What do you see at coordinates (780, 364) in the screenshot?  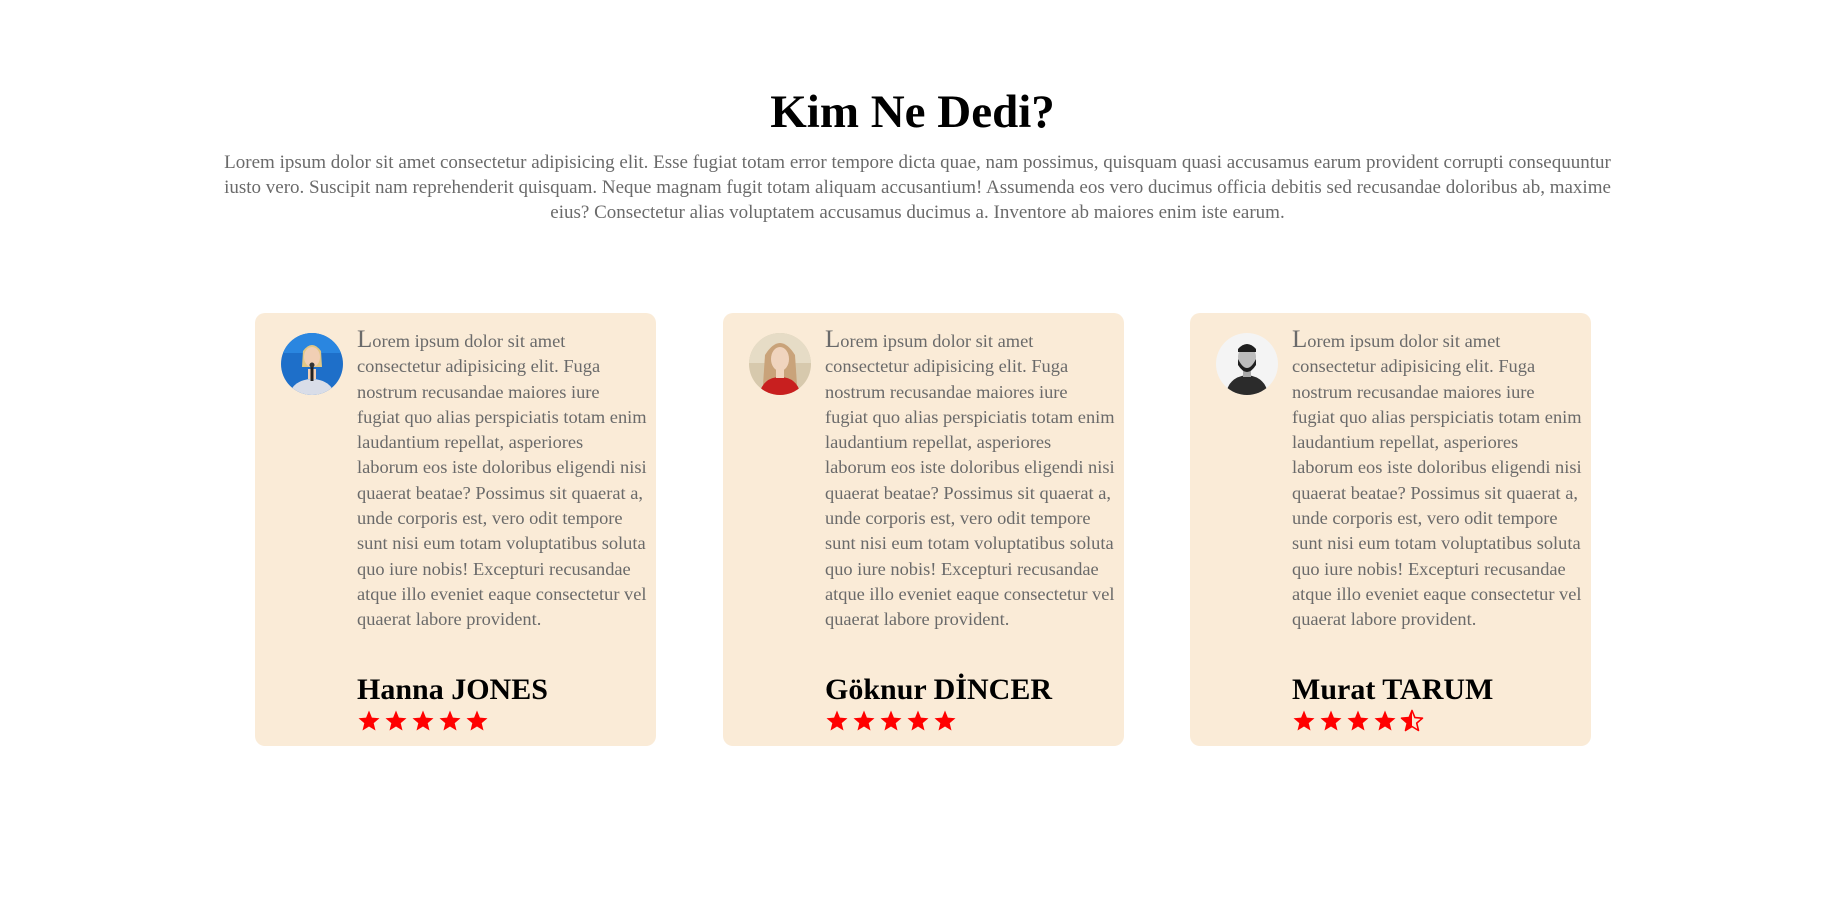 I see `woman-portrait-avatar` at bounding box center [780, 364].